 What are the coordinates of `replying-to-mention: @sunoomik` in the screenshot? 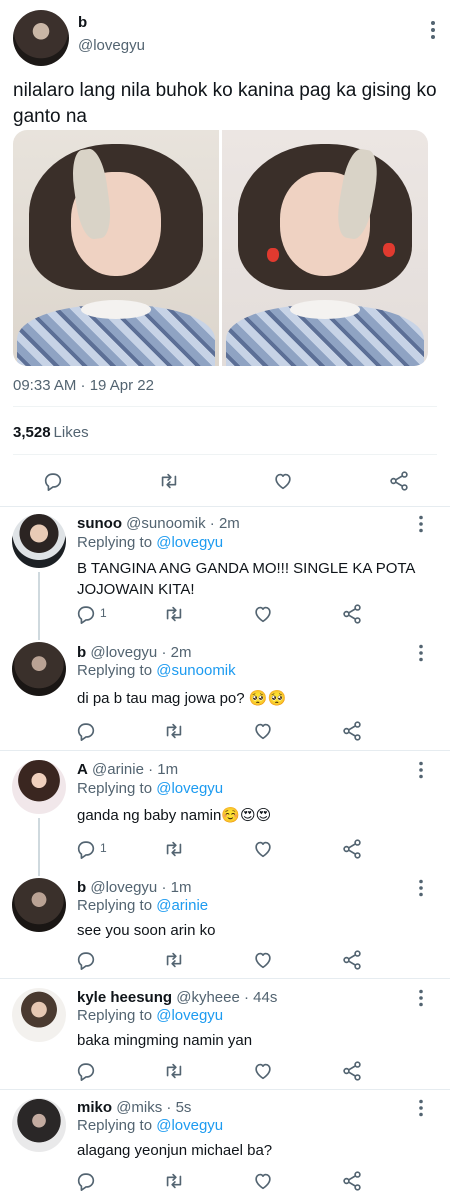 It's located at (195, 670).